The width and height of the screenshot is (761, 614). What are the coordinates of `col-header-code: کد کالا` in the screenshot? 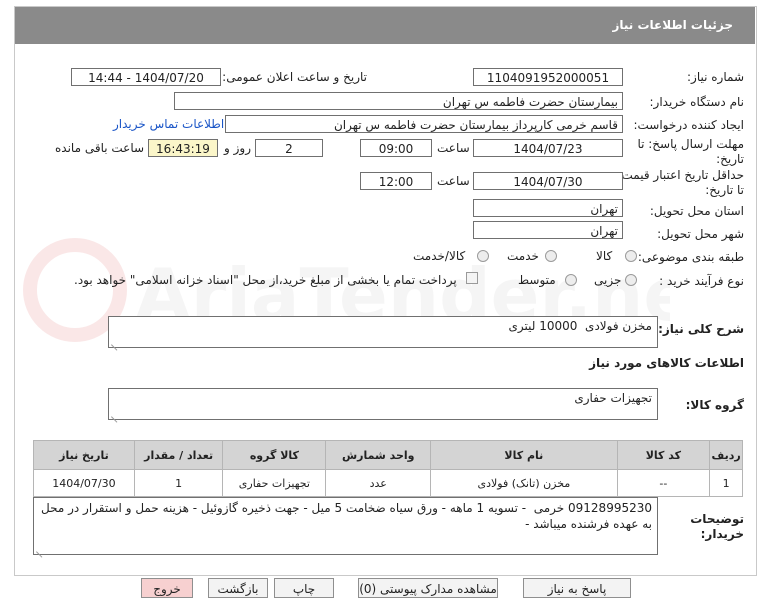 It's located at (663, 455).